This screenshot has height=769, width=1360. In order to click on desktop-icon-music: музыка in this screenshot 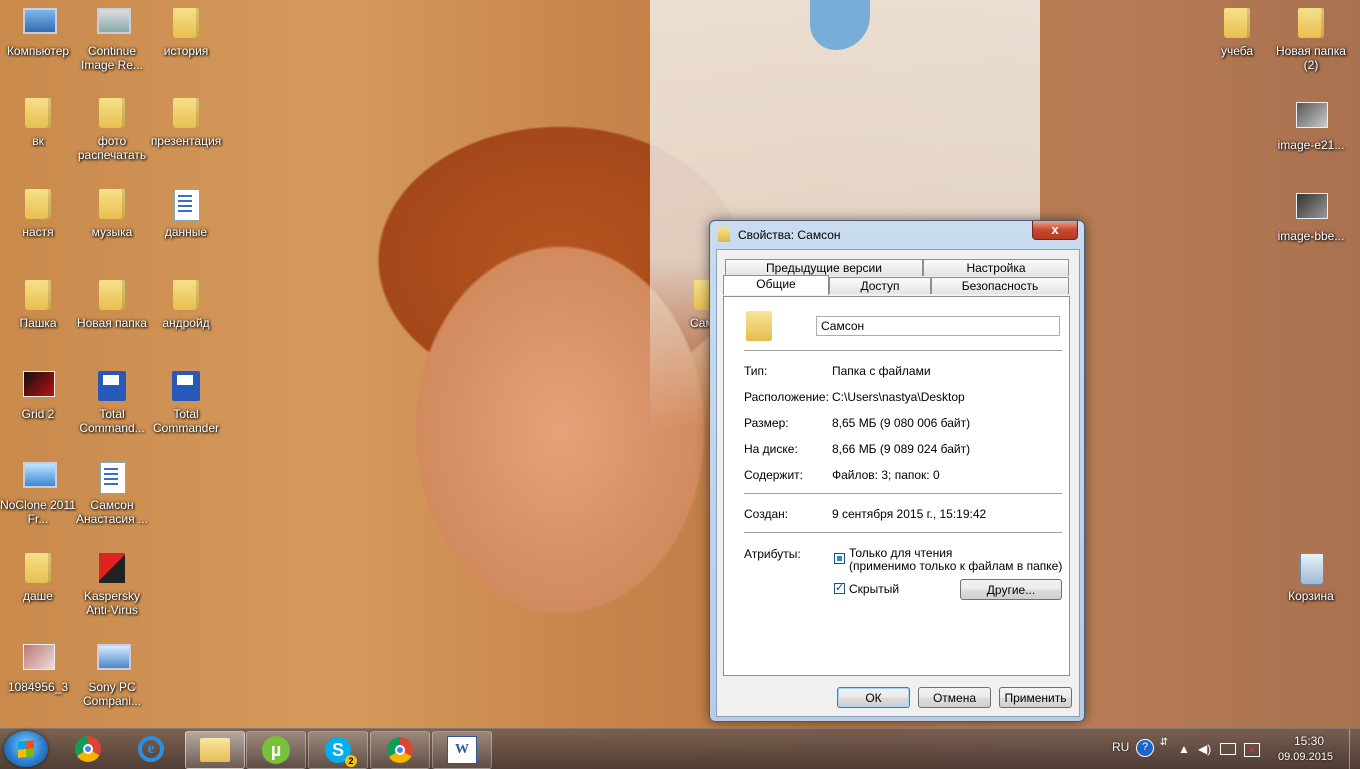, I will do `click(112, 214)`.